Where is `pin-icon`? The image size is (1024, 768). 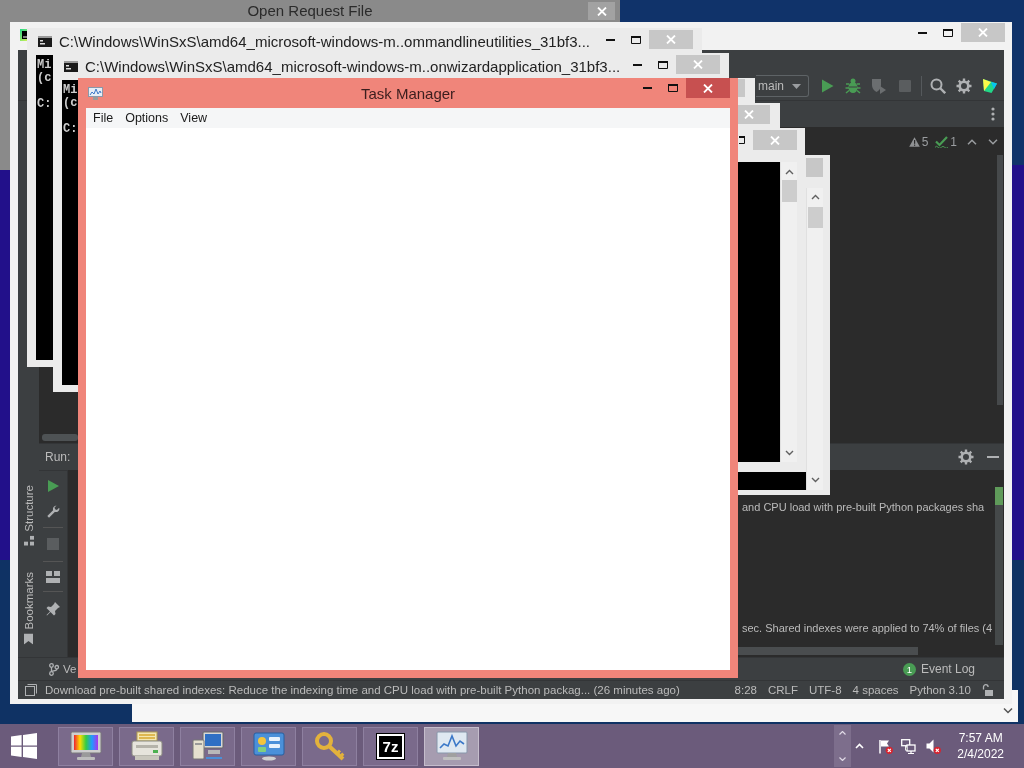 pin-icon is located at coordinates (53, 609).